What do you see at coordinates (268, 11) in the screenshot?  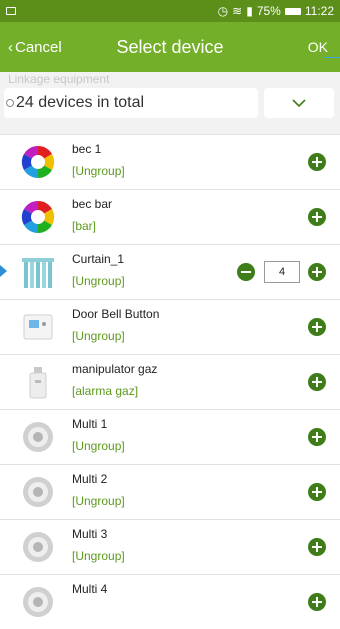 I see `battery-percent: 75%` at bounding box center [268, 11].